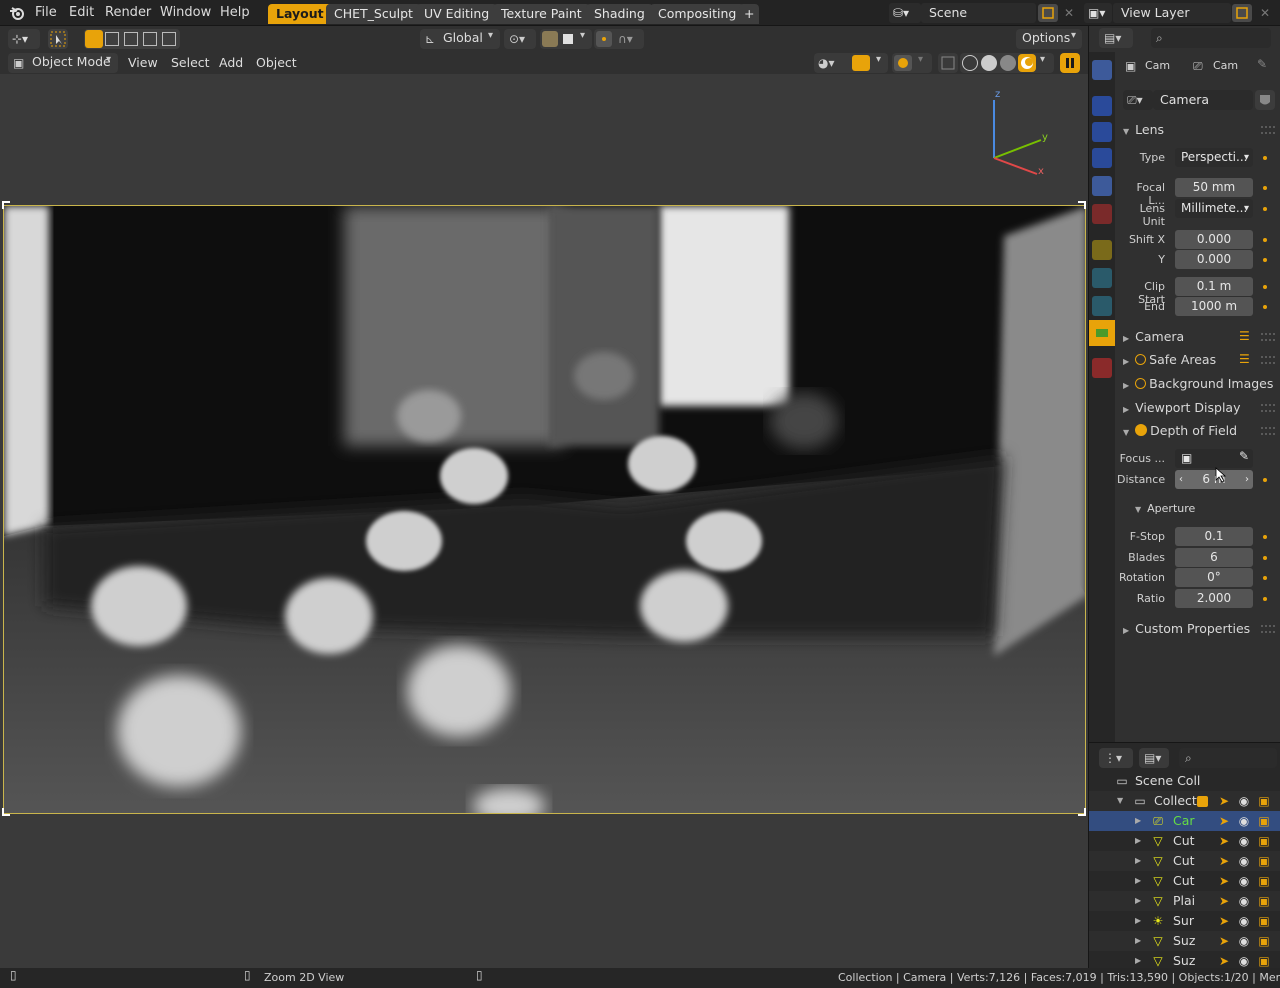  What do you see at coordinates (1141, 359) in the screenshot?
I see `toggle-off-icon` at bounding box center [1141, 359].